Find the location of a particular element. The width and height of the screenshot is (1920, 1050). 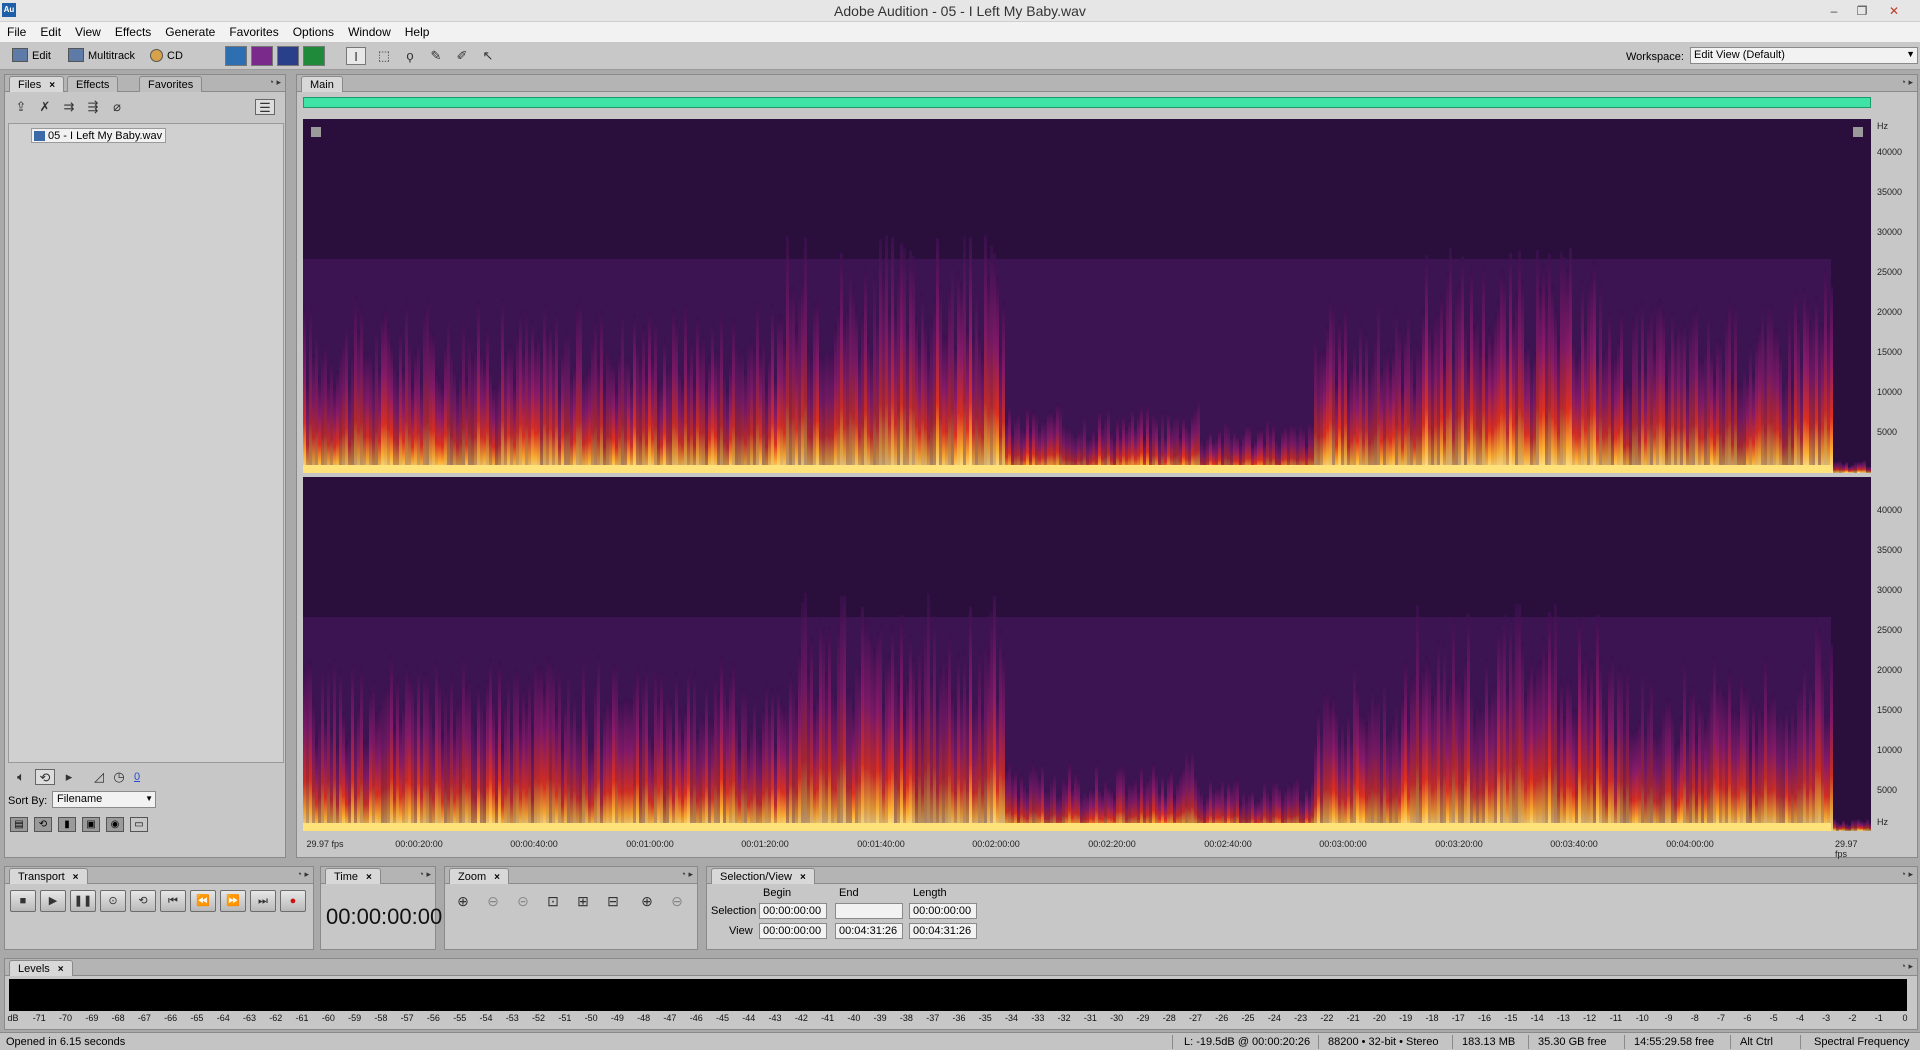

menu-help: Help is located at coordinates (417, 30).